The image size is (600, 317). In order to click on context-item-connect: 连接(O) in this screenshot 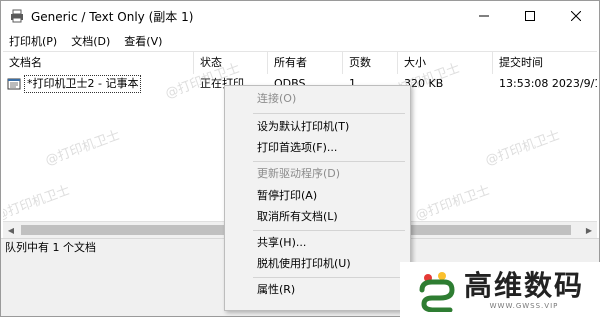, I will do `click(317, 99)`.